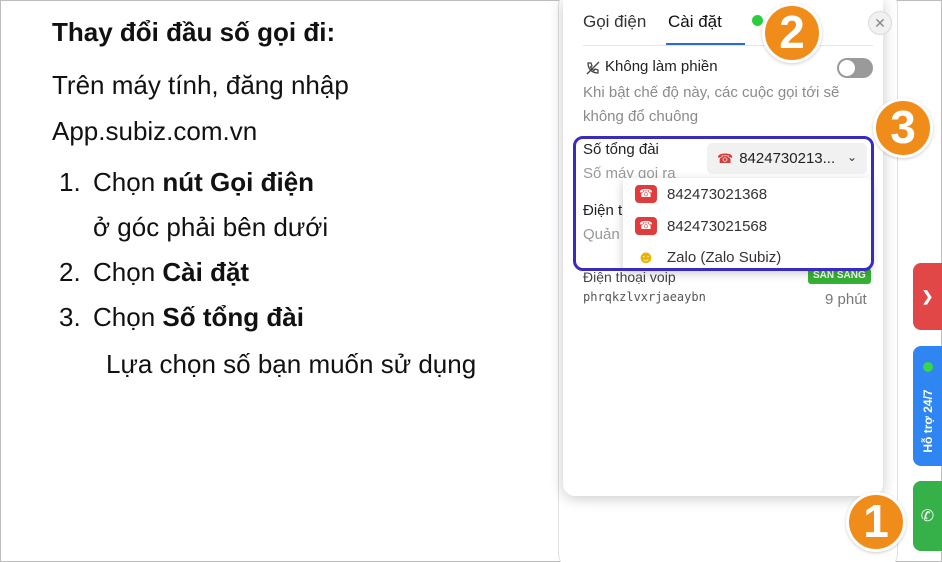  What do you see at coordinates (70, 182) in the screenshot?
I see `step-number: 1.` at bounding box center [70, 182].